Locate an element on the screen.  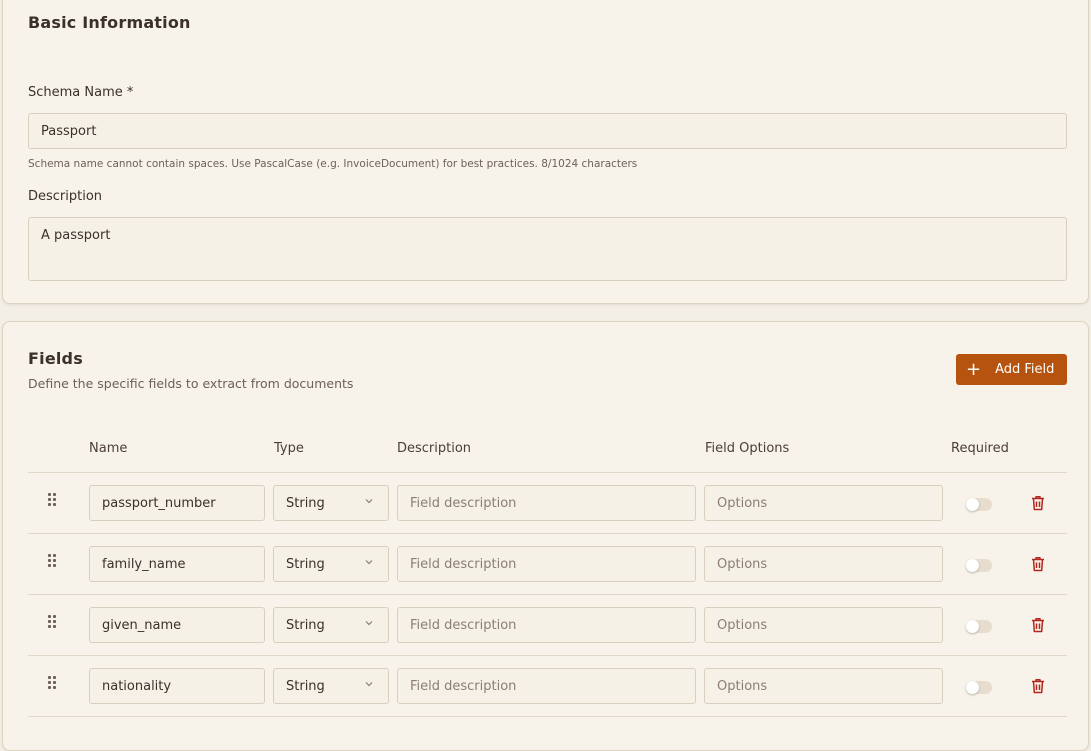
field-row: given_name String Field description Options is located at coordinates (547, 625).